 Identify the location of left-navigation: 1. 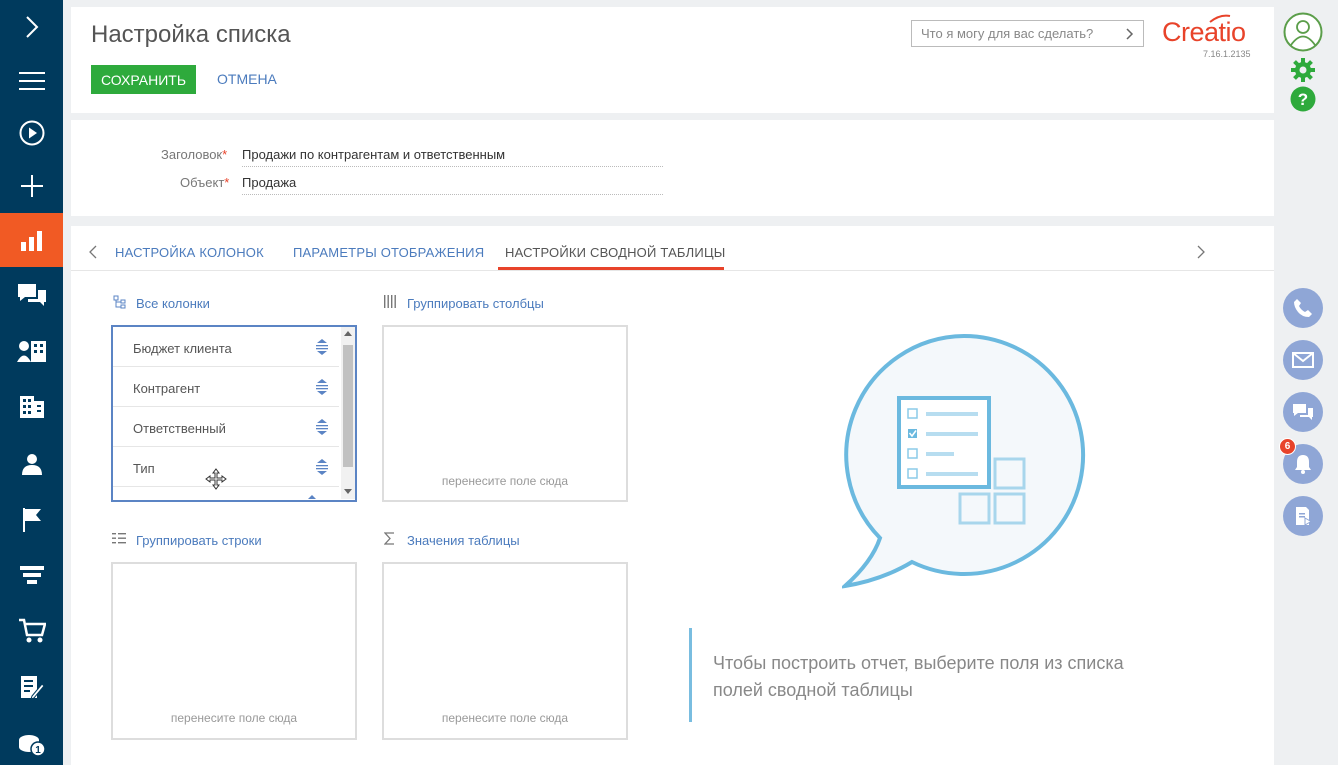
(31, 382).